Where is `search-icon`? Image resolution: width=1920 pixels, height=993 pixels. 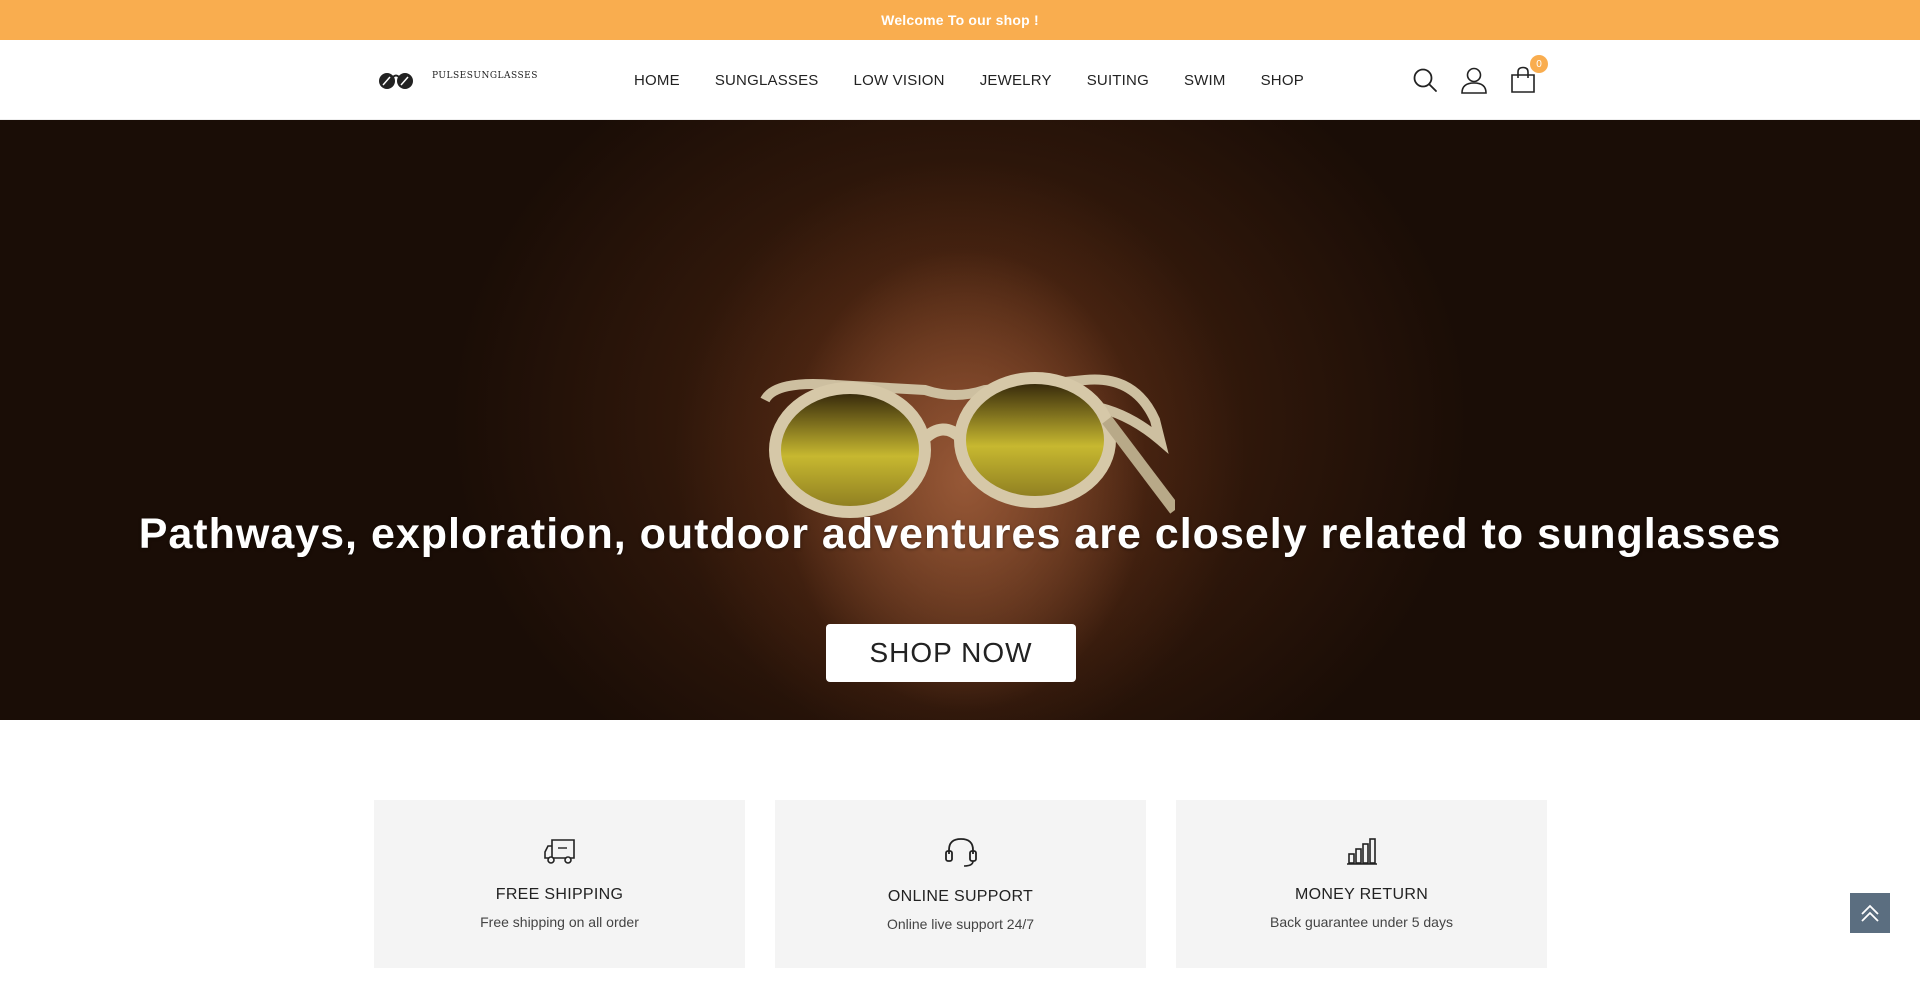
search-icon is located at coordinates (1425, 80).